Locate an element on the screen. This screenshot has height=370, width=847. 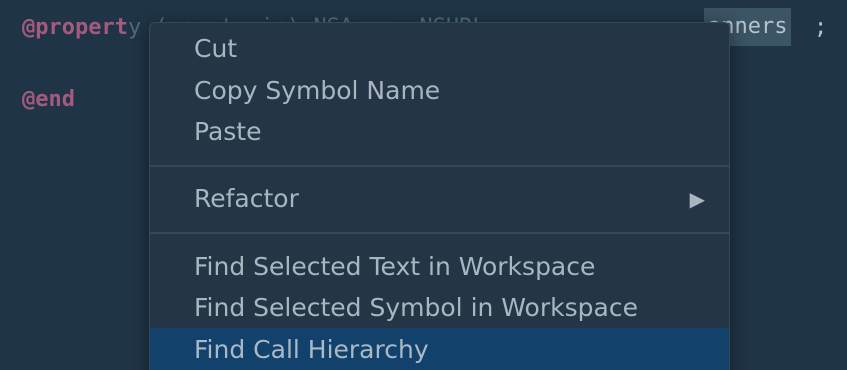
menu-item-find-selected-symbol: Find Selected Symbol in Workspace is located at coordinates (439, 308).